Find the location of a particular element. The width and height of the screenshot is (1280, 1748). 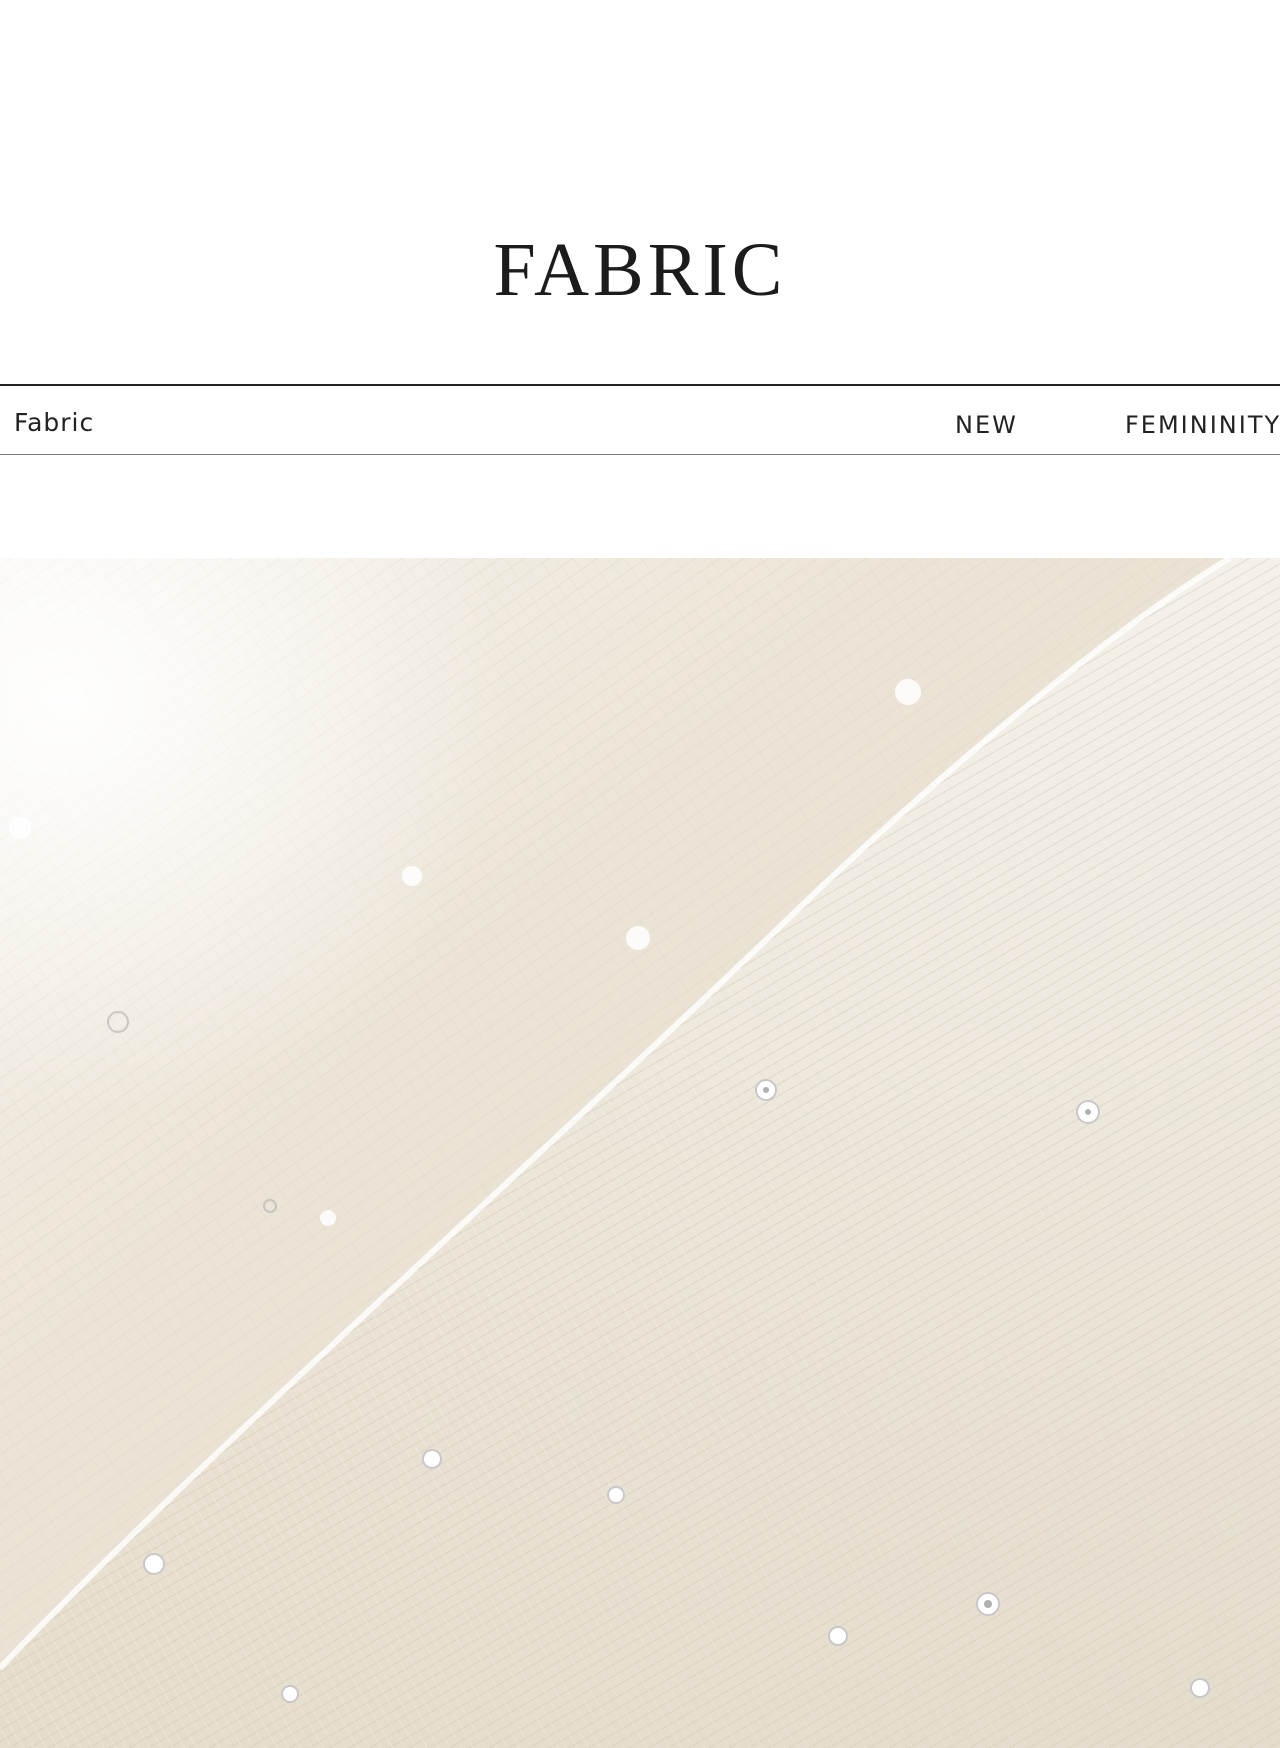

band-new-label: NEW is located at coordinates (986, 425).